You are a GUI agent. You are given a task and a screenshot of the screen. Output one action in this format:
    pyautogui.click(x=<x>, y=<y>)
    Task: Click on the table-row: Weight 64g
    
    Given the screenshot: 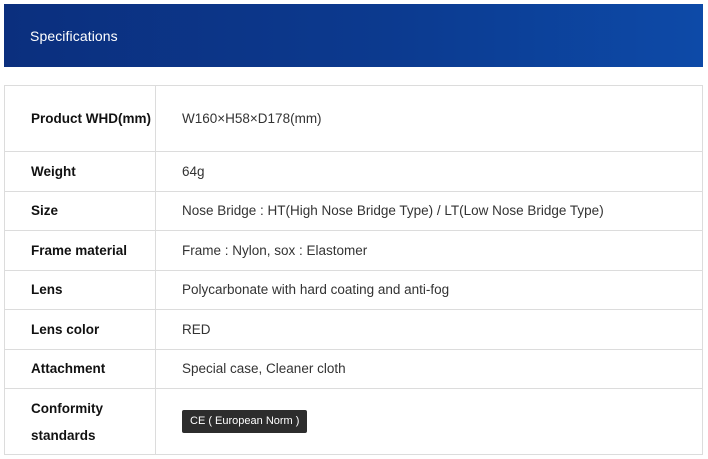 What is the action you would take?
    pyautogui.click(x=353, y=171)
    